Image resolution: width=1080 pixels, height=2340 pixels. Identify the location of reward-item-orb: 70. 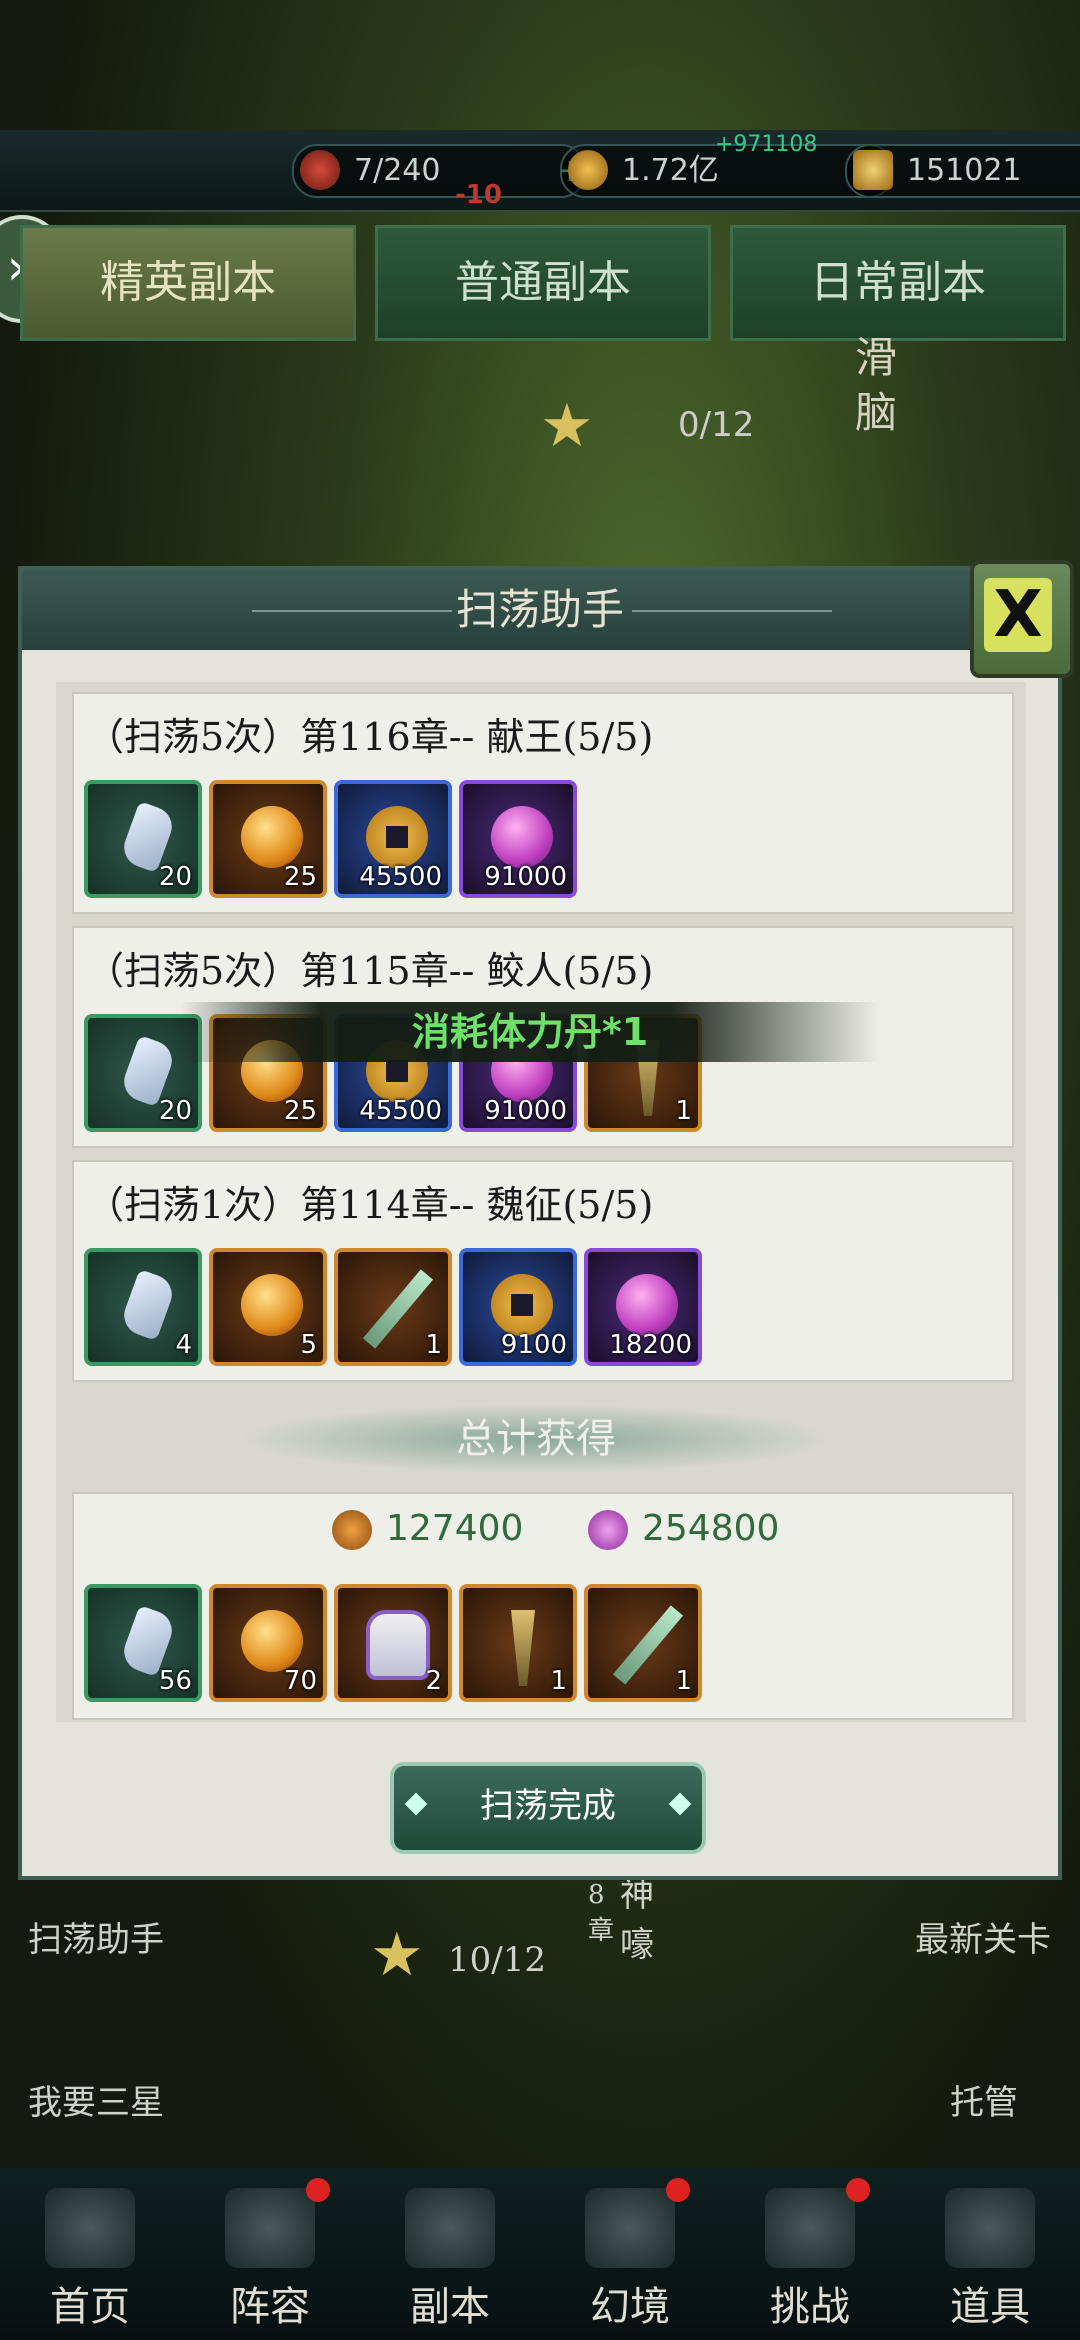
(268, 1643).